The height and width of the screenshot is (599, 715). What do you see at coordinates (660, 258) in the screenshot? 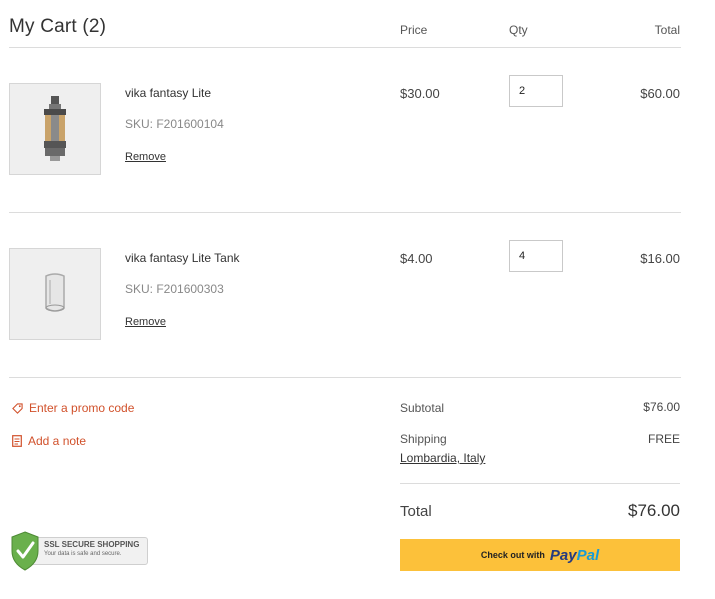
I see `item-total: $16.00` at bounding box center [660, 258].